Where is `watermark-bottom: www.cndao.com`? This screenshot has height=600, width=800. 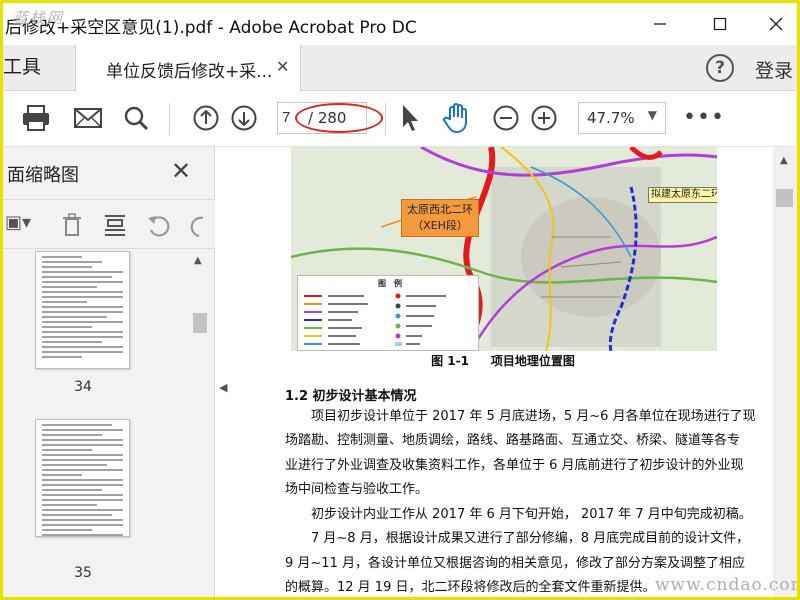 watermark-bottom: www.cndao.com is located at coordinates (727, 585).